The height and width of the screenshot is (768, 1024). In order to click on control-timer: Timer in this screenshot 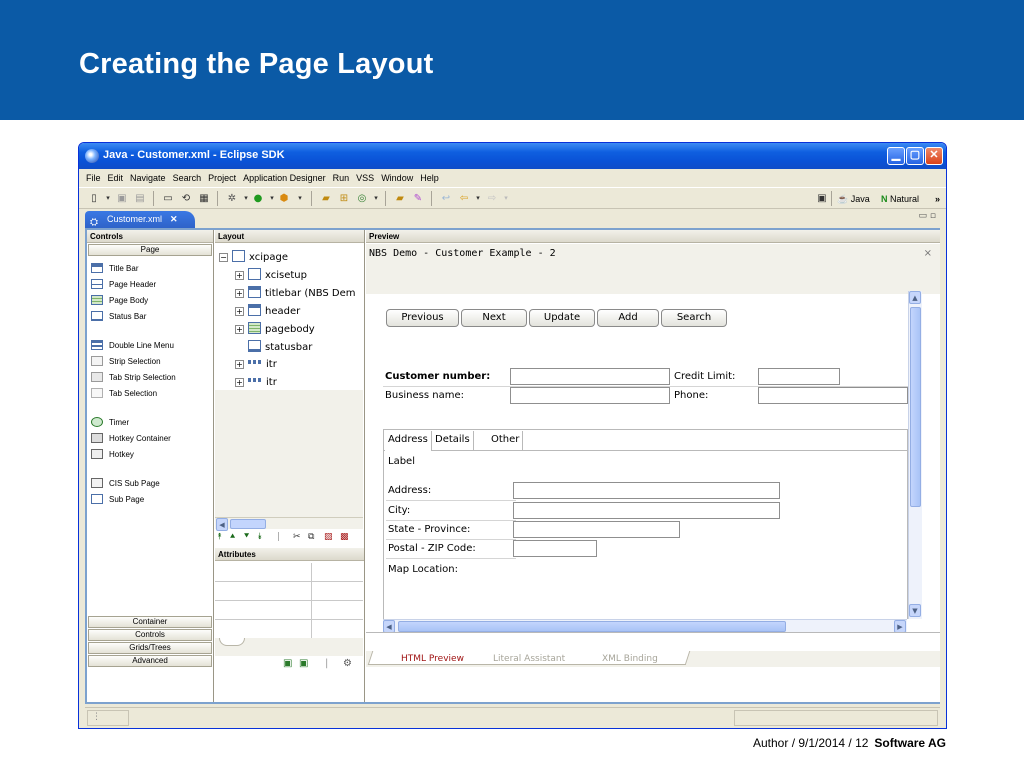, I will do `click(110, 423)`.